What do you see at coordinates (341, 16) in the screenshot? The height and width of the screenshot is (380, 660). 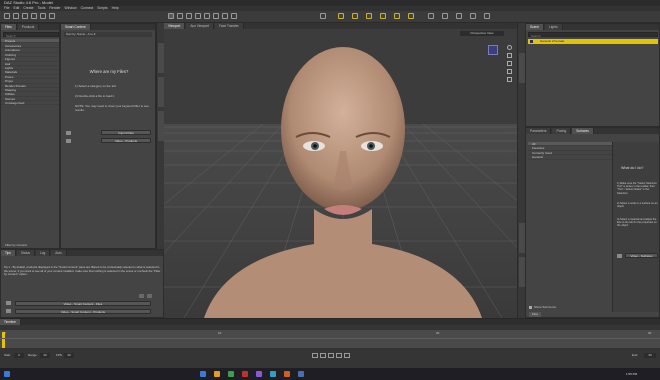 I see `light-icon` at bounding box center [341, 16].